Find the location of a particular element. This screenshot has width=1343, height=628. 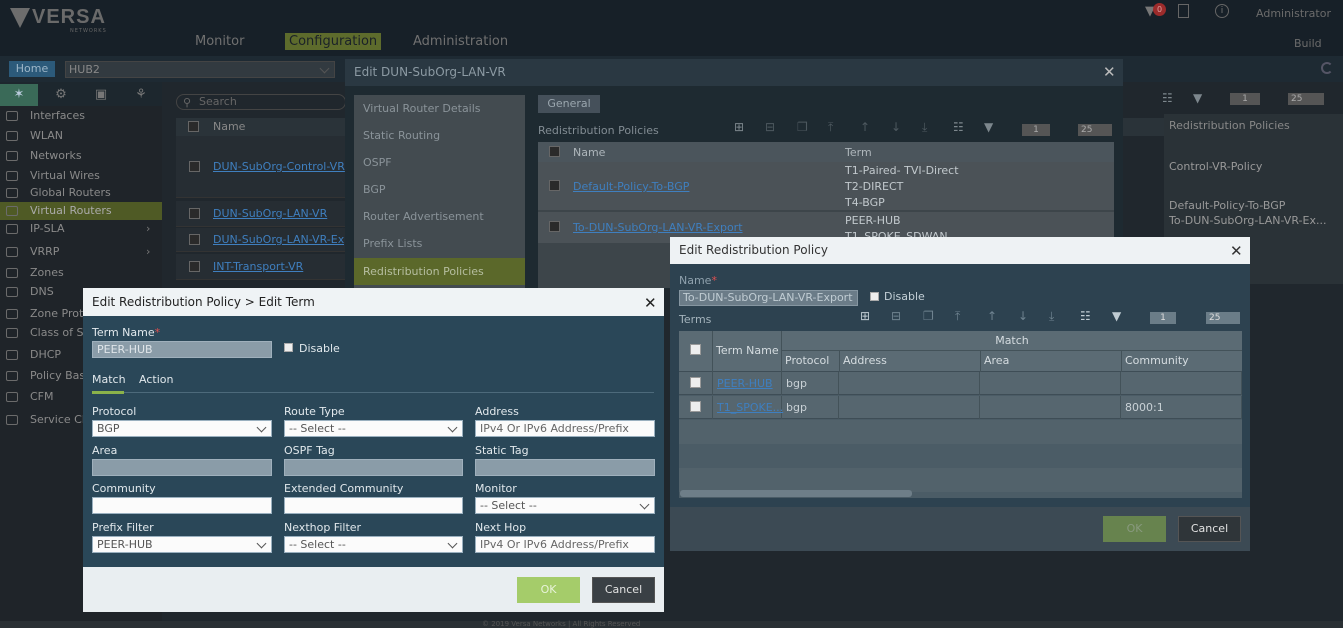

community-input is located at coordinates (182, 505).